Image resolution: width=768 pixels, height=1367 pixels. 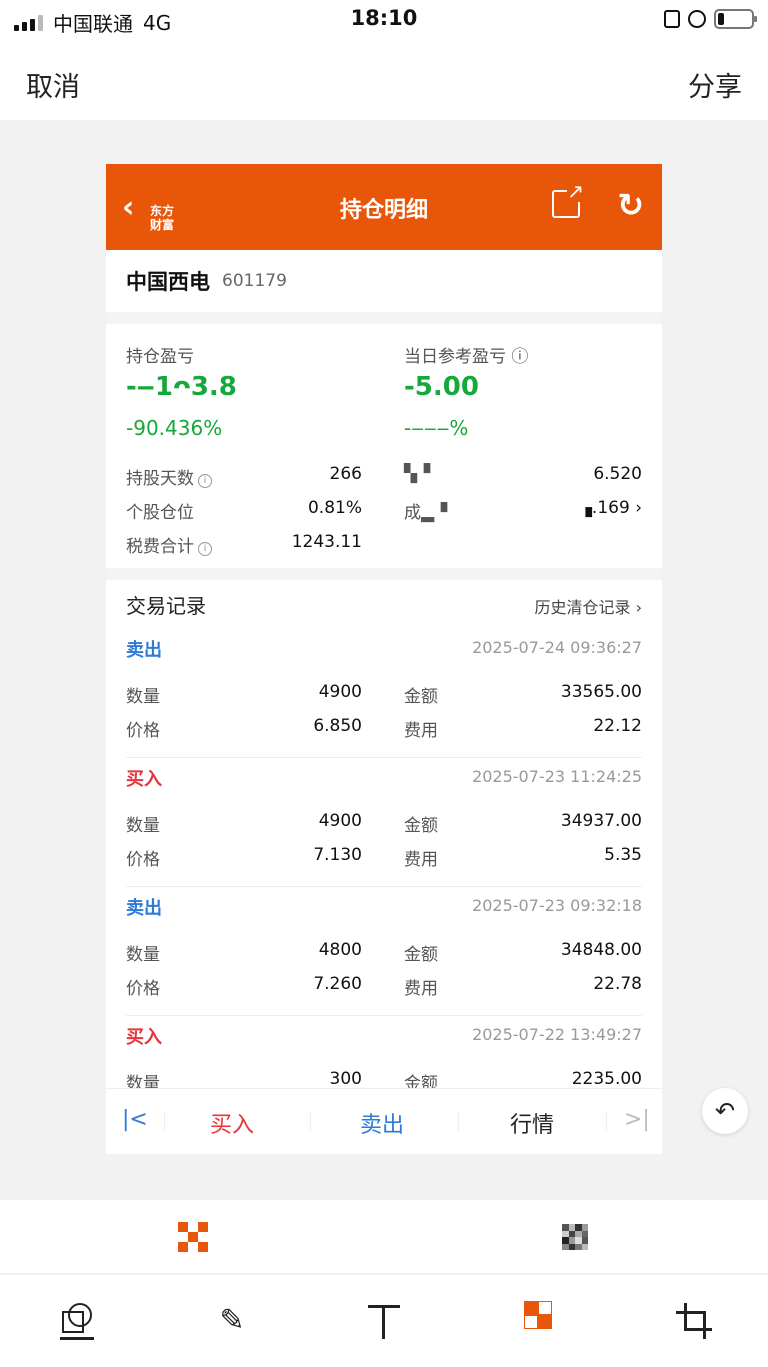 I want to click on export-icon, so click(x=568, y=199).